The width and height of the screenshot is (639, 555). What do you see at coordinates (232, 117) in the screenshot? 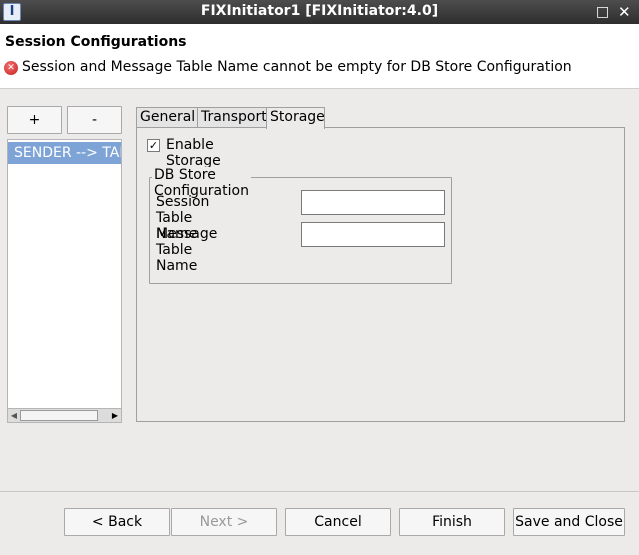
I see `tab-transport: Transport` at bounding box center [232, 117].